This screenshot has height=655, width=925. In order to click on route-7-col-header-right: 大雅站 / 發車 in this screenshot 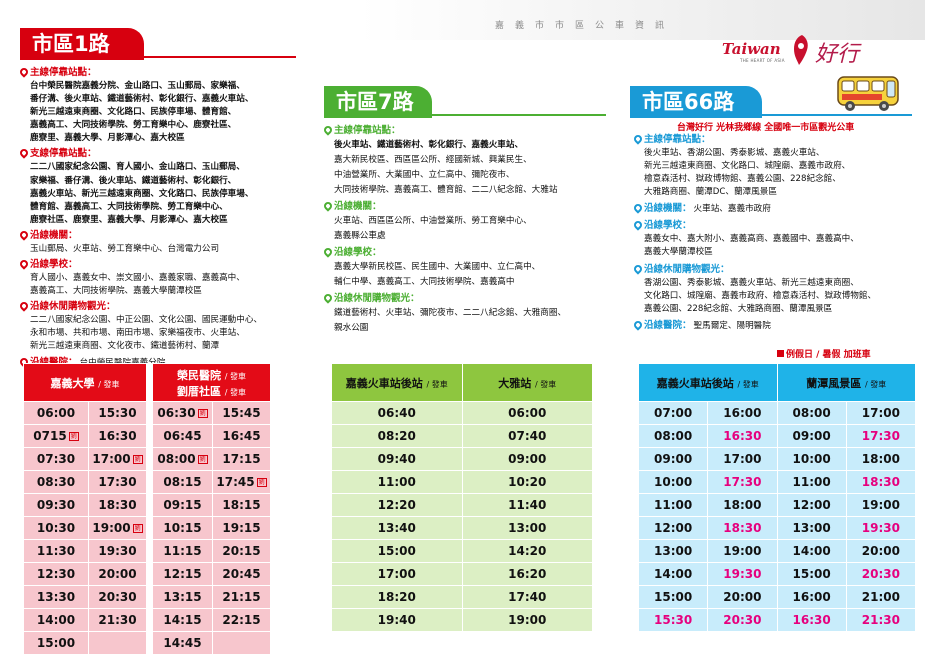, I will do `click(527, 382)`.